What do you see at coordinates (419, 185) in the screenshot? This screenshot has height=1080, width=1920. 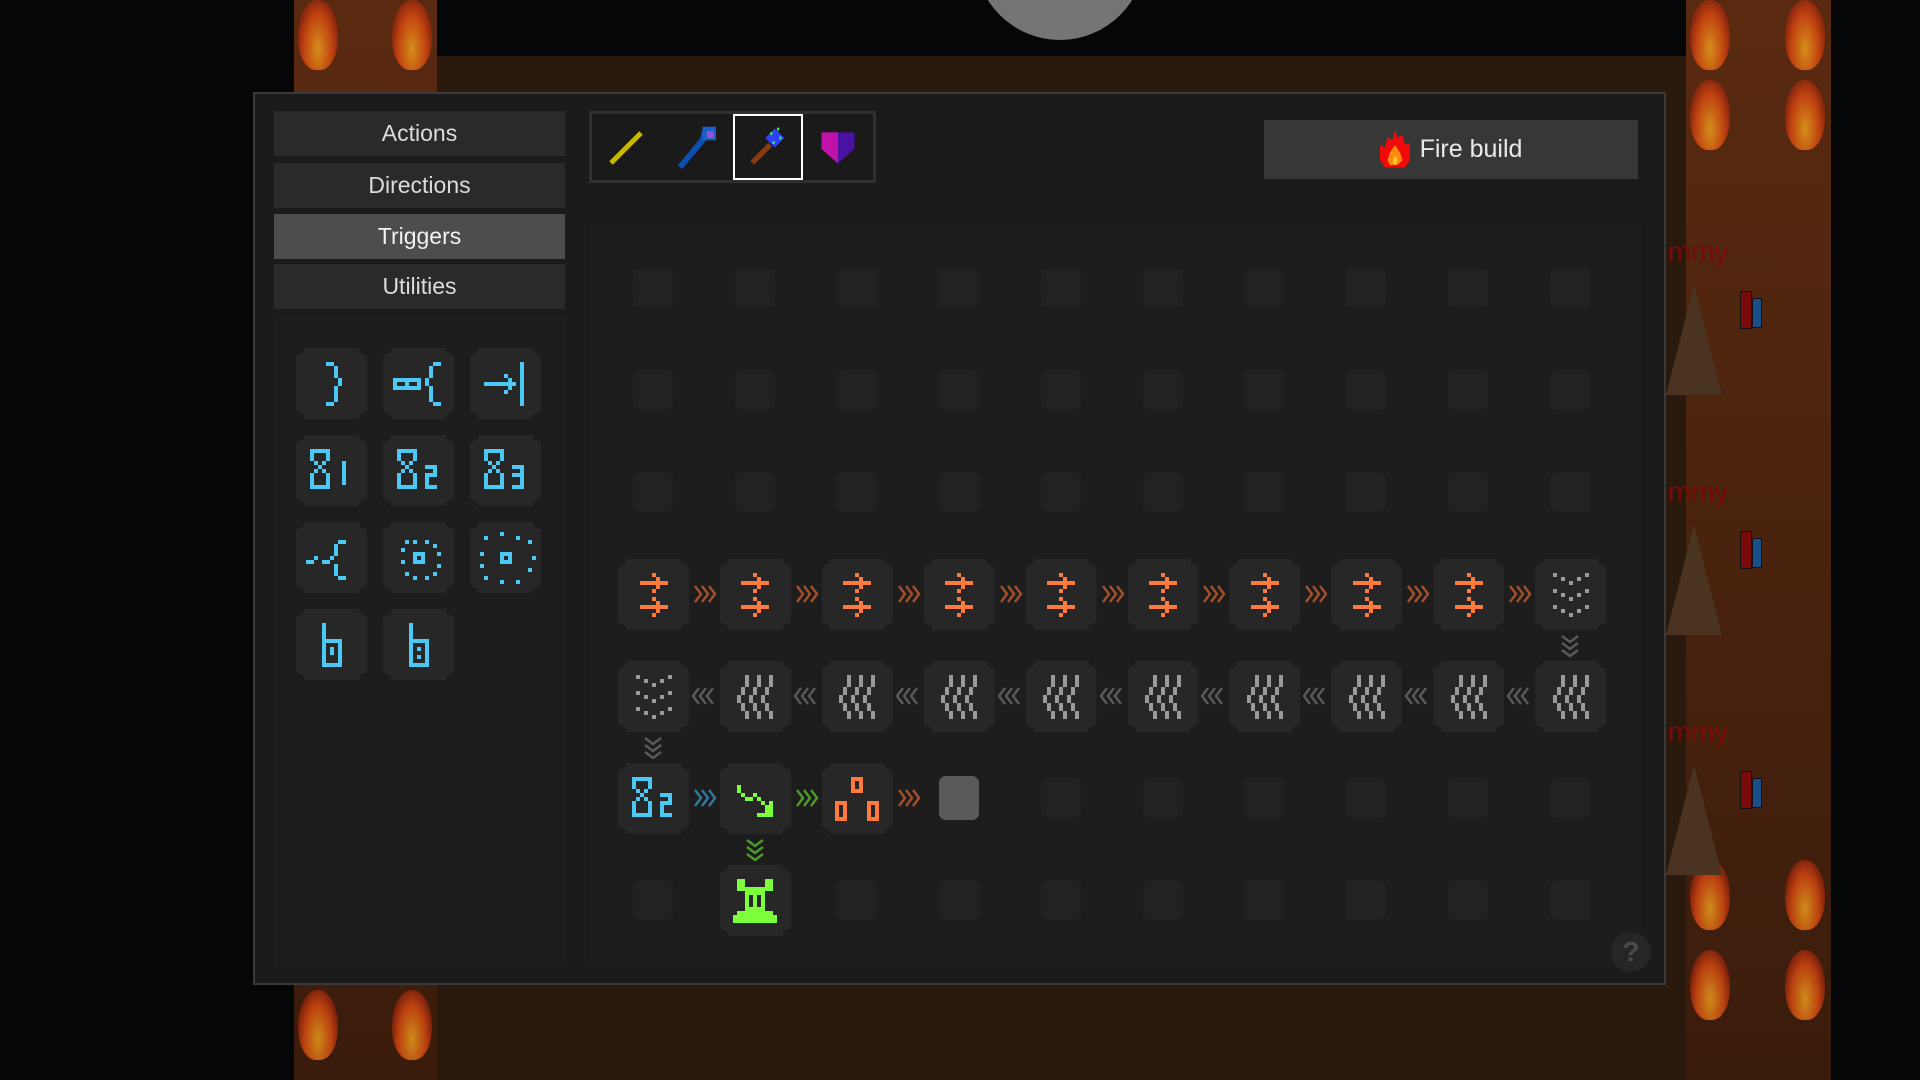 I see `category-directions: Directions` at bounding box center [419, 185].